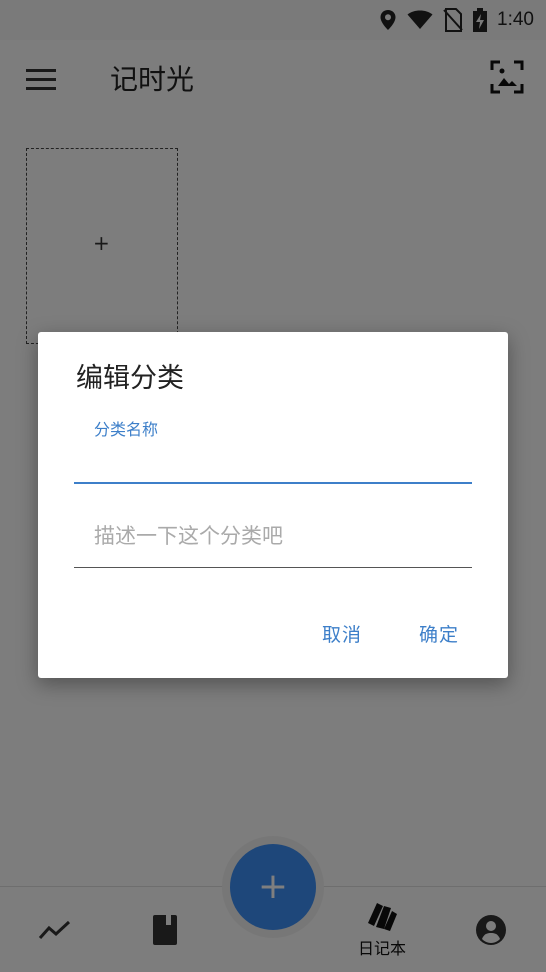  Describe the element at coordinates (439, 633) in the screenshot. I see `confirm-button: 确定` at that location.